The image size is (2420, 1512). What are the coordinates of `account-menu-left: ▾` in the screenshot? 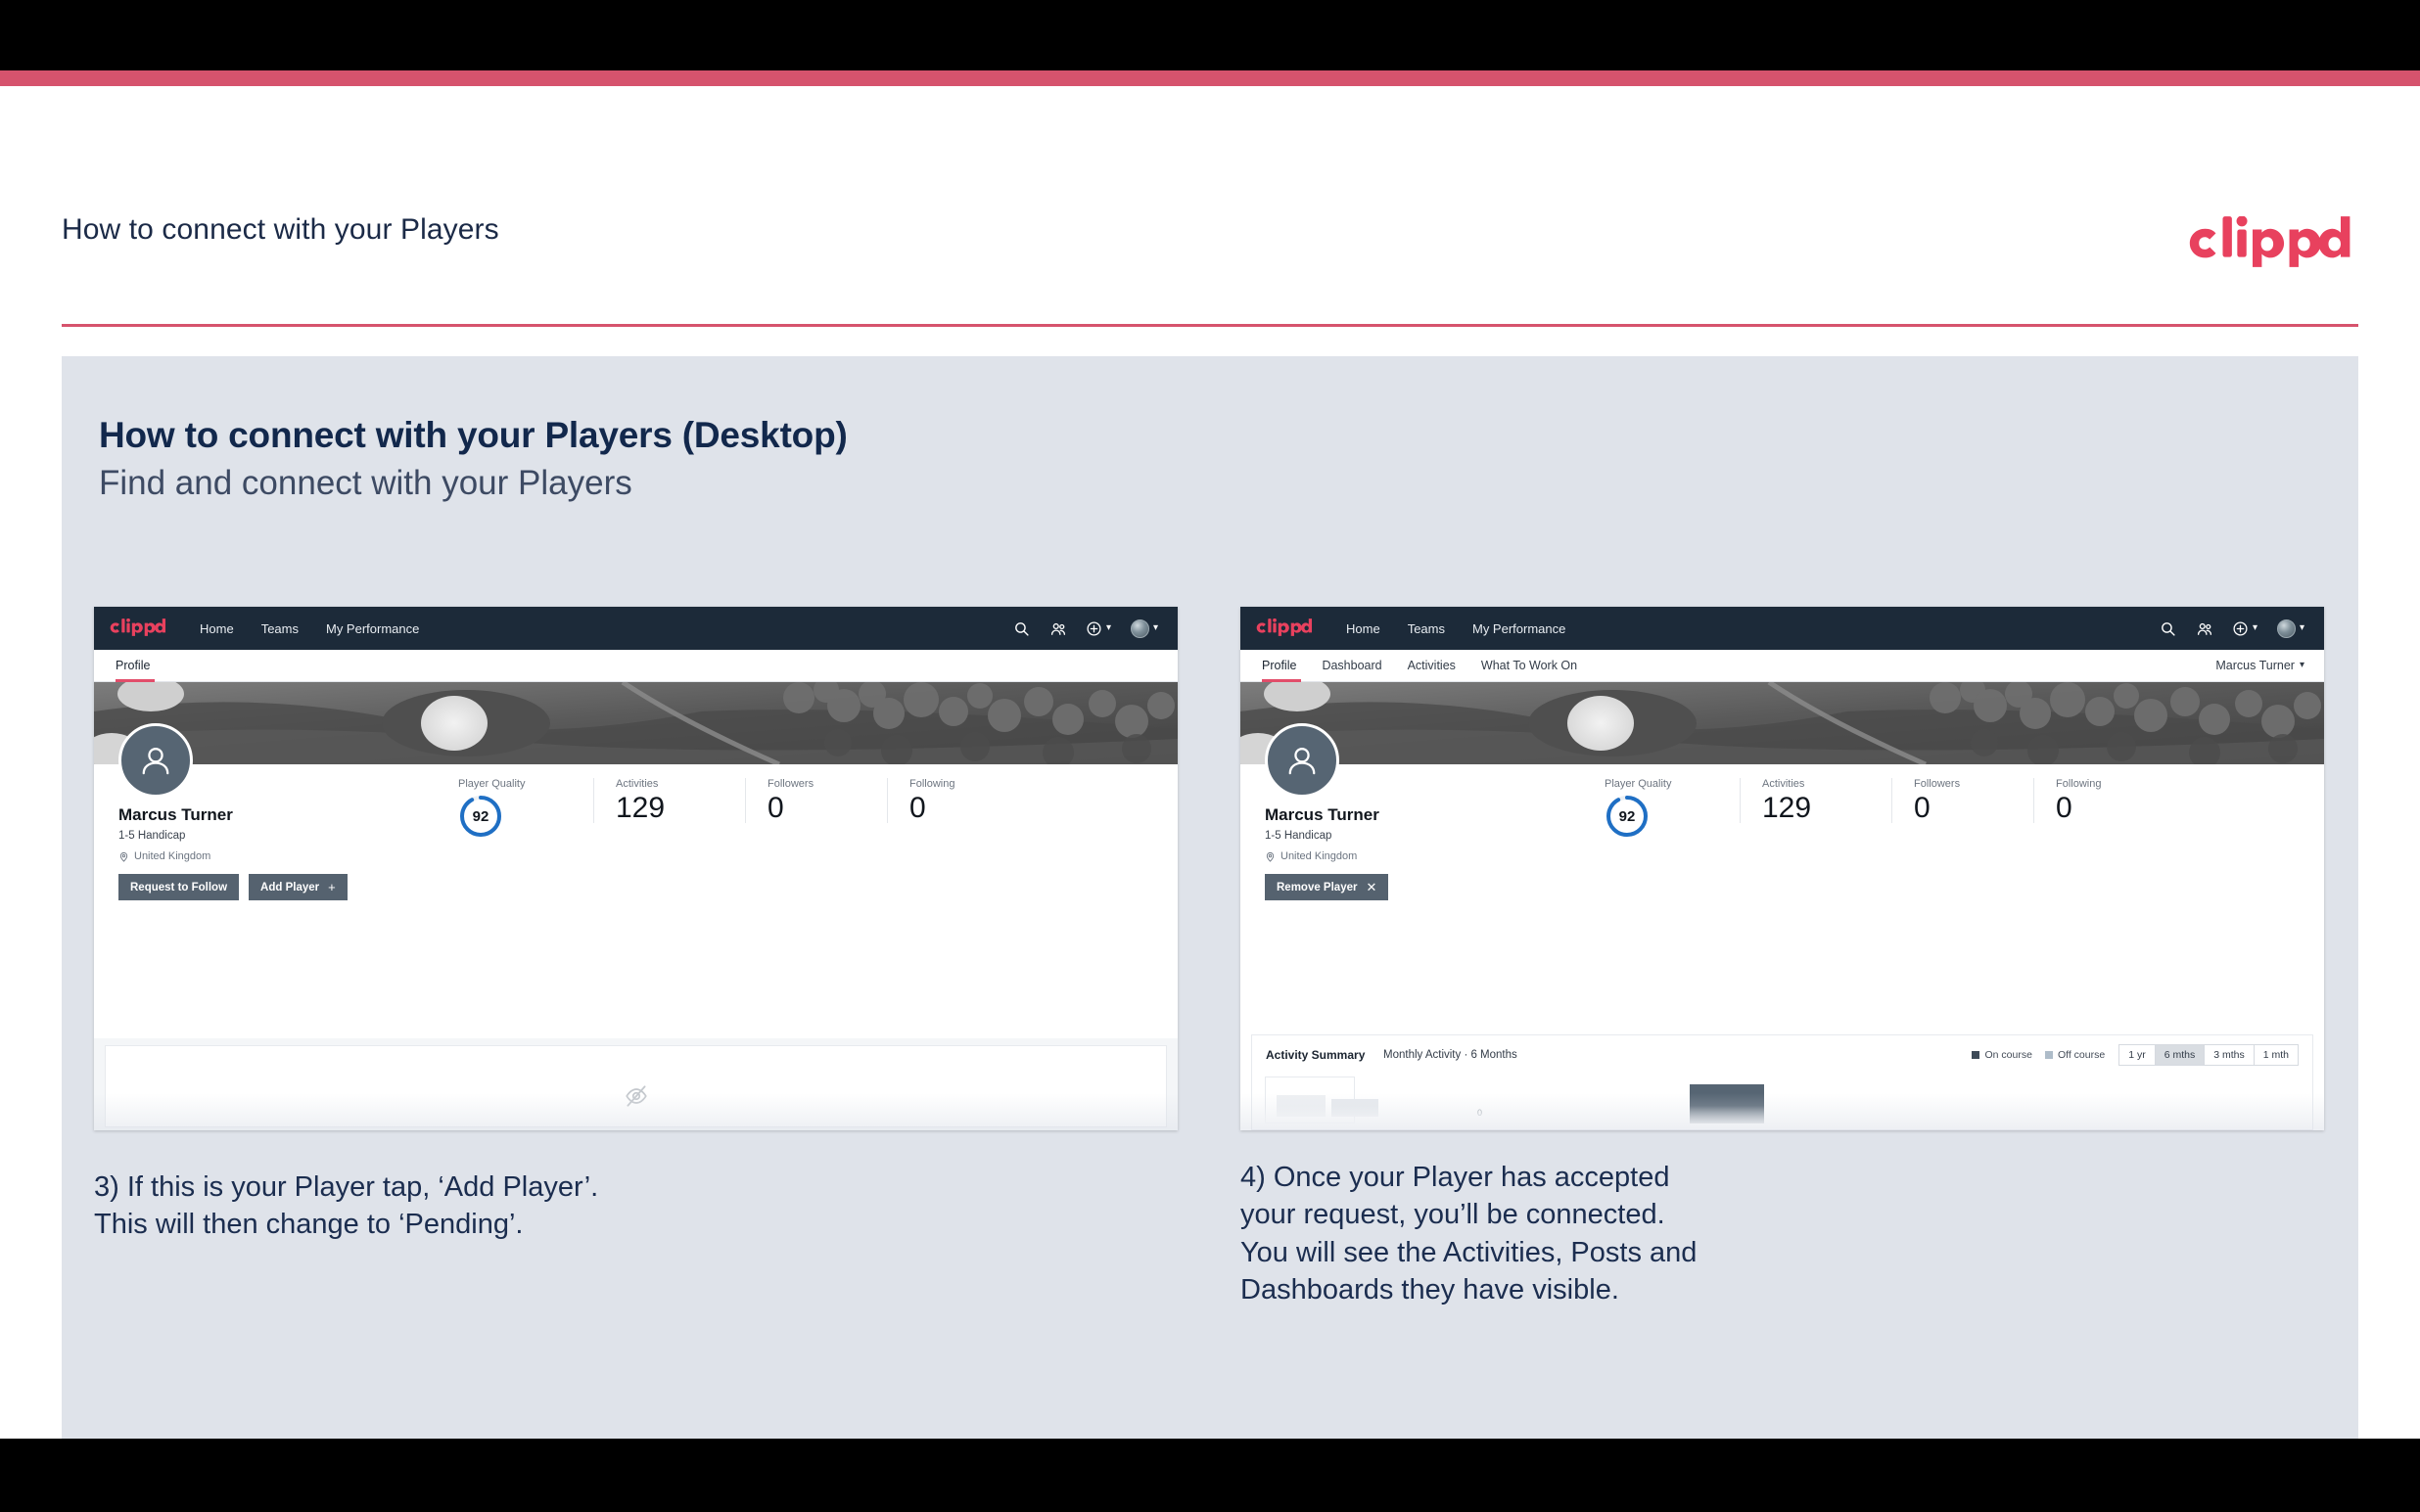 It's located at (1144, 628).